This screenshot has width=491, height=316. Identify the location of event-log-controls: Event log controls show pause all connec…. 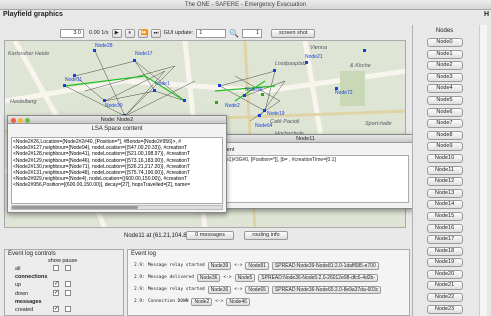
(64, 282).